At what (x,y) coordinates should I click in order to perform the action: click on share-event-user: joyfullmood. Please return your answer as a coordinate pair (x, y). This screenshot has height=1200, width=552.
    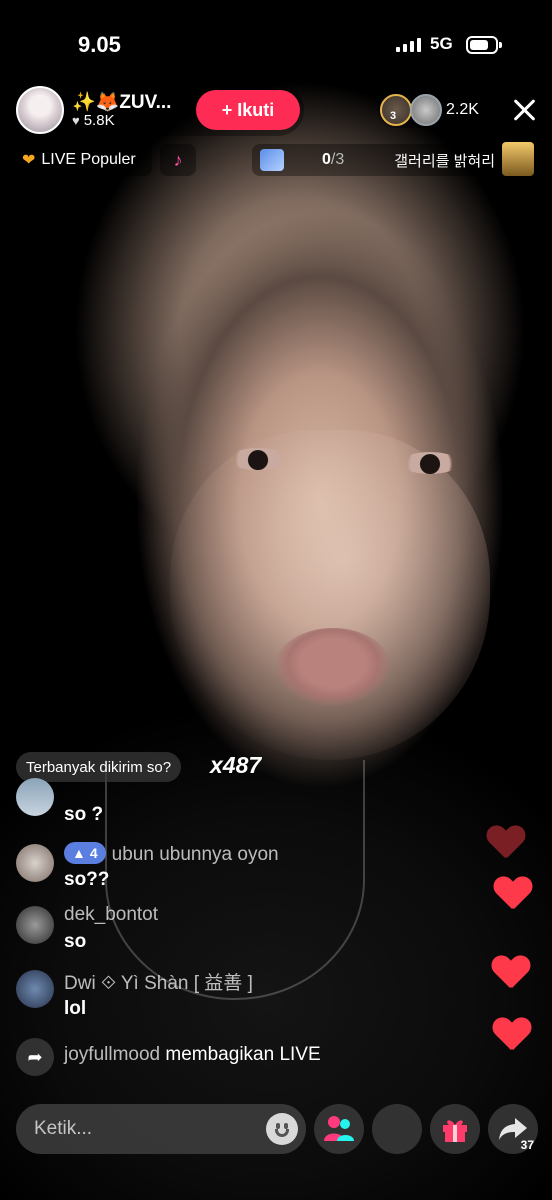
    Looking at the image, I should click on (112, 1054).